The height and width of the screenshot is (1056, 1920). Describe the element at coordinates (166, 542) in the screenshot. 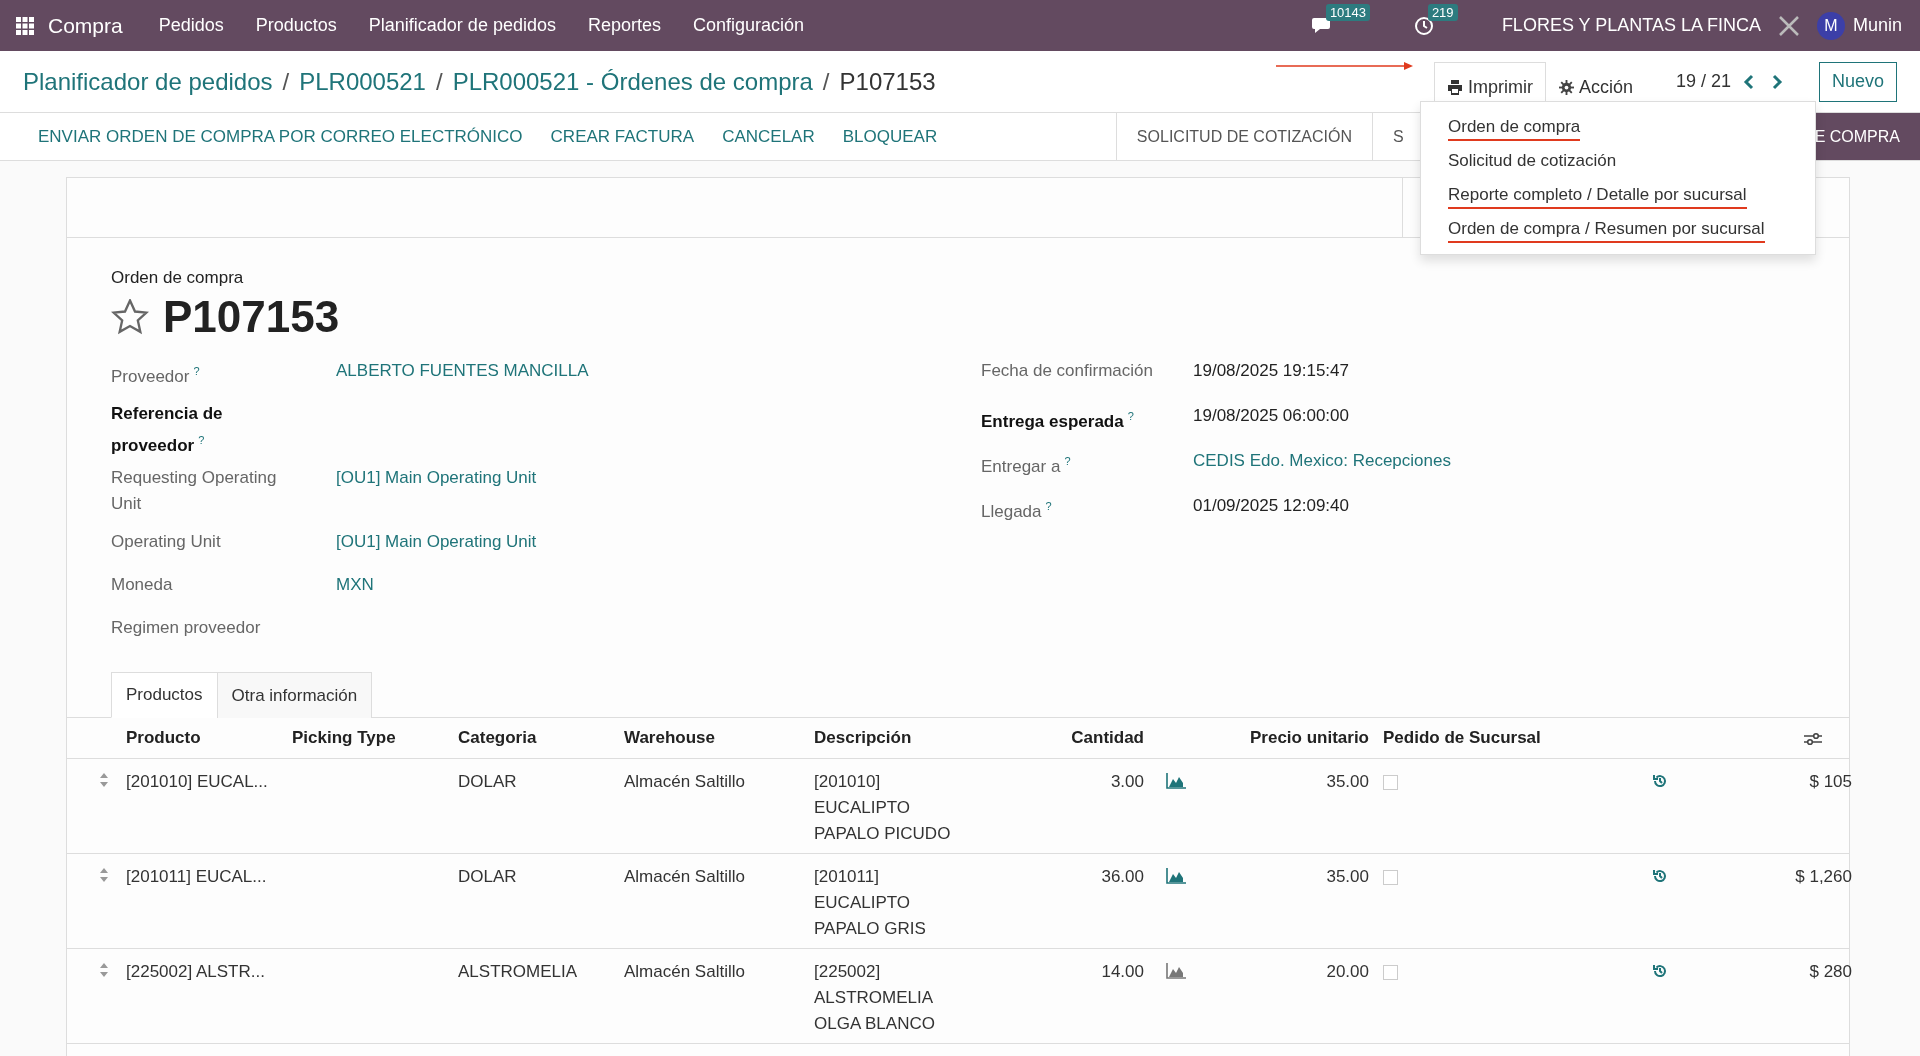

I see `field-label: Operating Unit` at that location.